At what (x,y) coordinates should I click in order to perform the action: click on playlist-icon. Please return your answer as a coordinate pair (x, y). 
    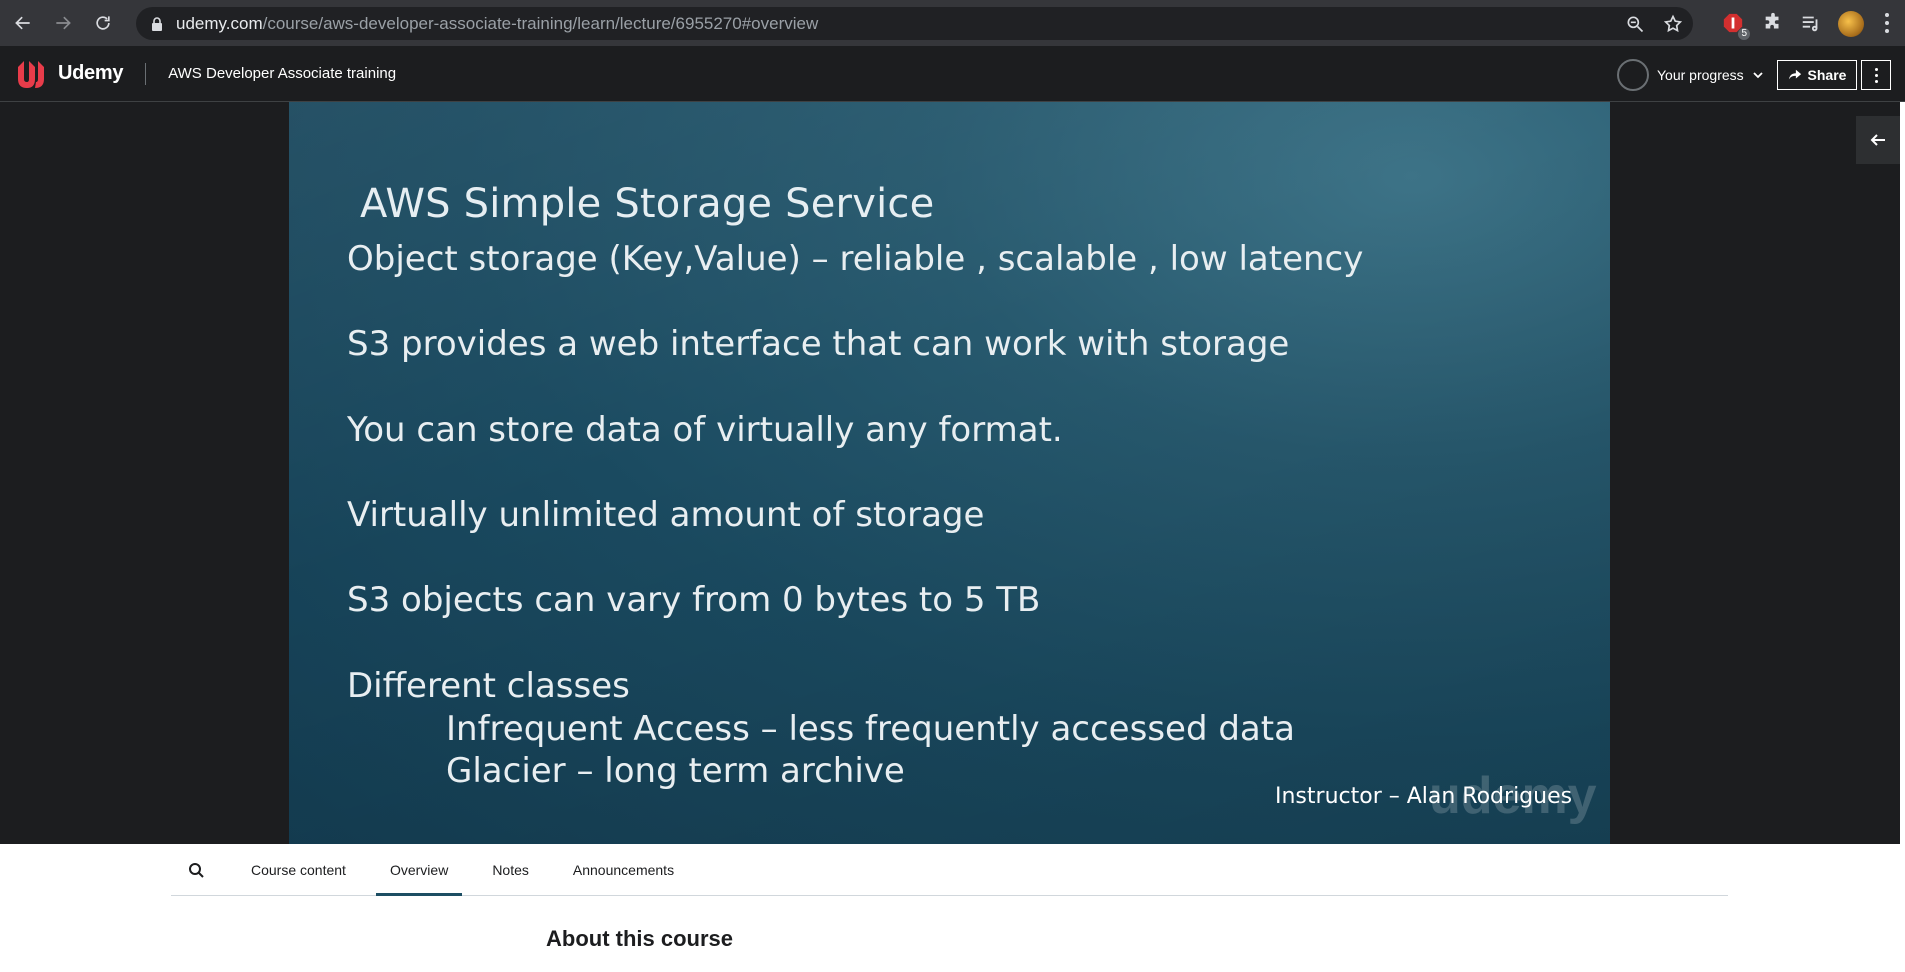
    Looking at the image, I should click on (1810, 24).